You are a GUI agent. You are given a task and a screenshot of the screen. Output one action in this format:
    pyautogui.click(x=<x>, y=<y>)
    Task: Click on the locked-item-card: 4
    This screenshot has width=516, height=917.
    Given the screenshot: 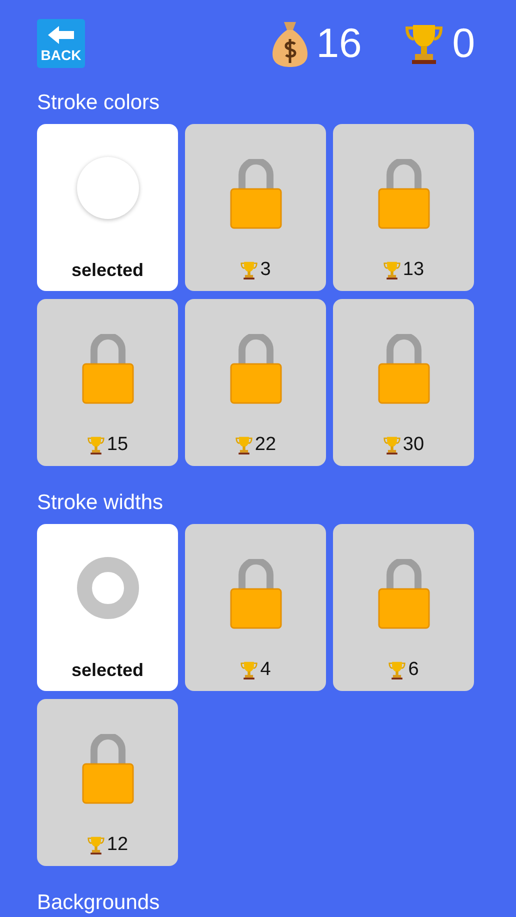 What is the action you would take?
    pyautogui.click(x=255, y=607)
    